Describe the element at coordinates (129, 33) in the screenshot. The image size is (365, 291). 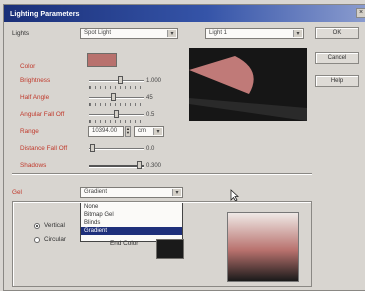
I see `light-type-select: Spot Light ▾` at that location.